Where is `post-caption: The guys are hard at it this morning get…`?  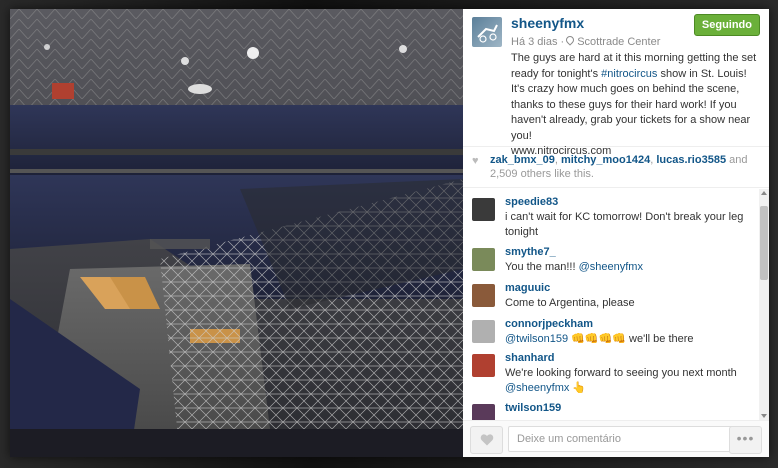 post-caption: The guys are hard at it this morning get… is located at coordinates (634, 105).